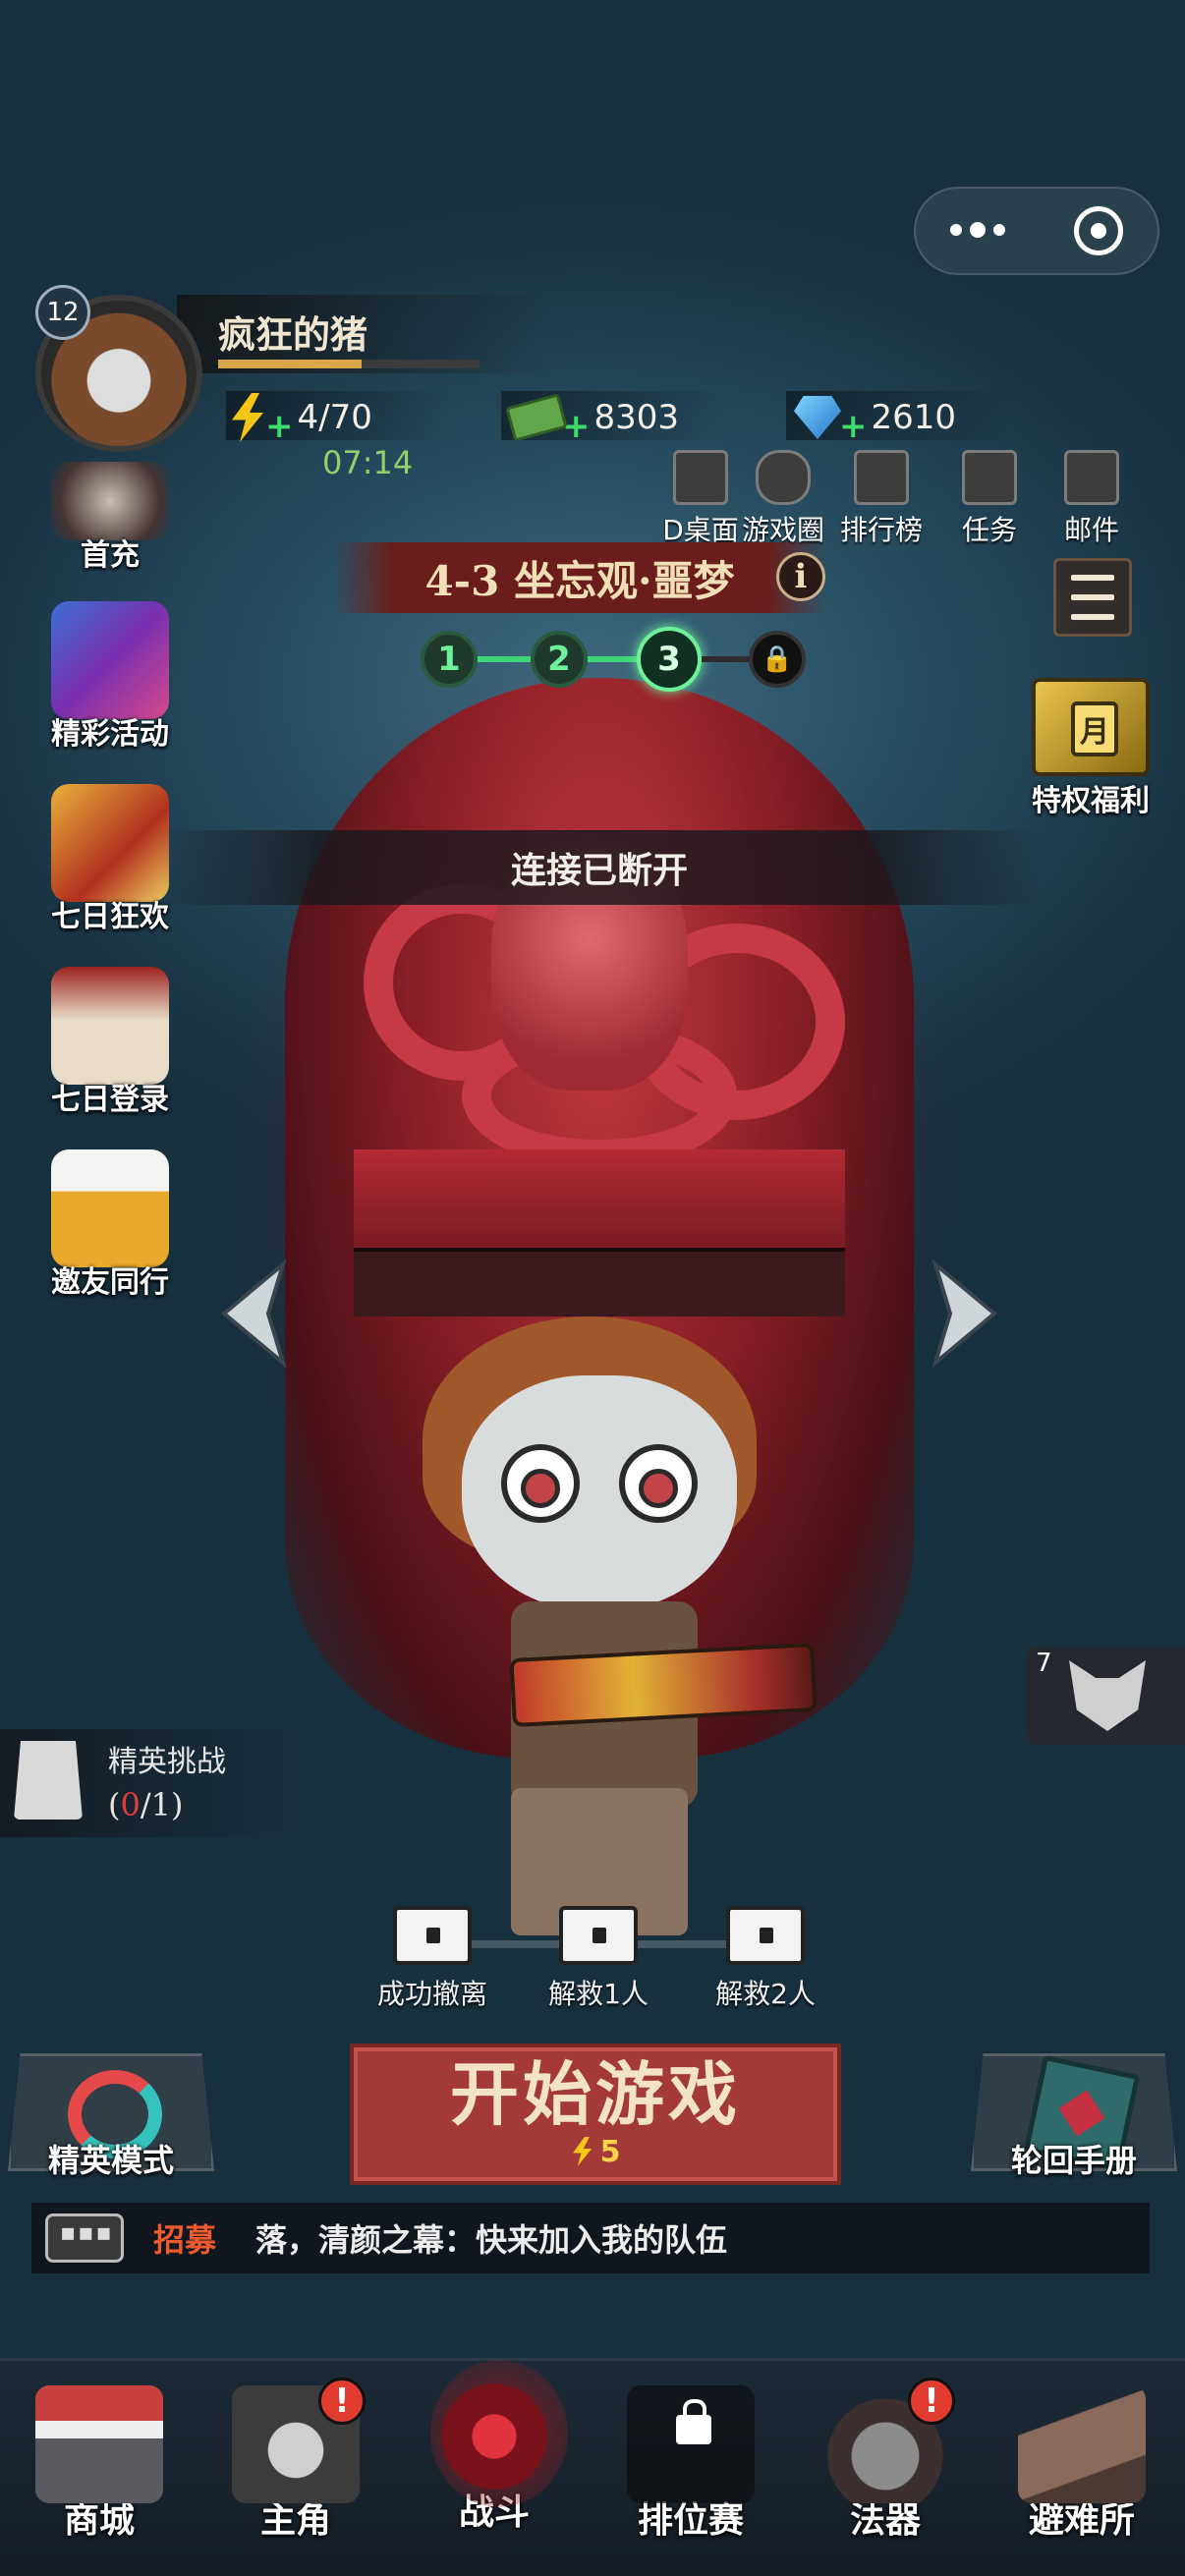 The width and height of the screenshot is (1185, 2576). What do you see at coordinates (596, 2114) in the screenshot?
I see `start-game-button: 开始游戏 5` at bounding box center [596, 2114].